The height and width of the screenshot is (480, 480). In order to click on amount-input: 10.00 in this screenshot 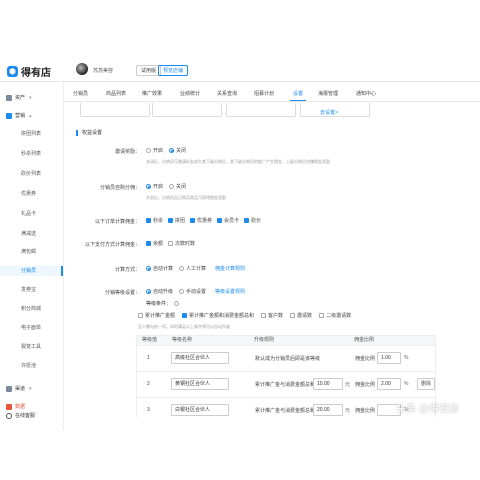, I will do `click(328, 384)`.